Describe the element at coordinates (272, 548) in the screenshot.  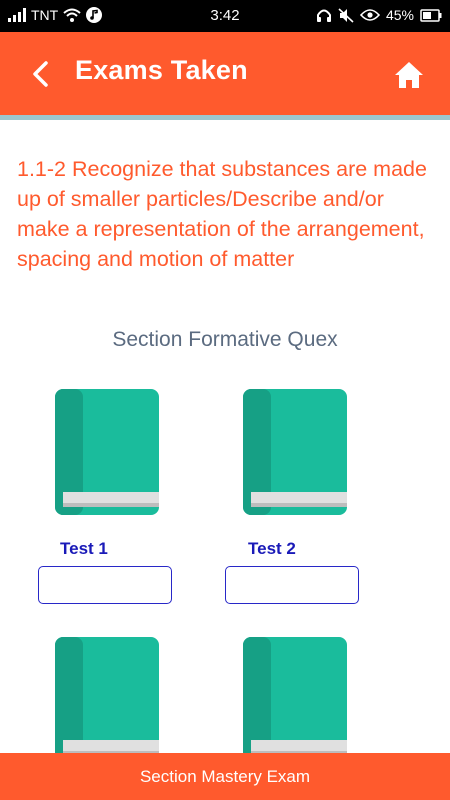
I see `test-2-label: Test 2` at that location.